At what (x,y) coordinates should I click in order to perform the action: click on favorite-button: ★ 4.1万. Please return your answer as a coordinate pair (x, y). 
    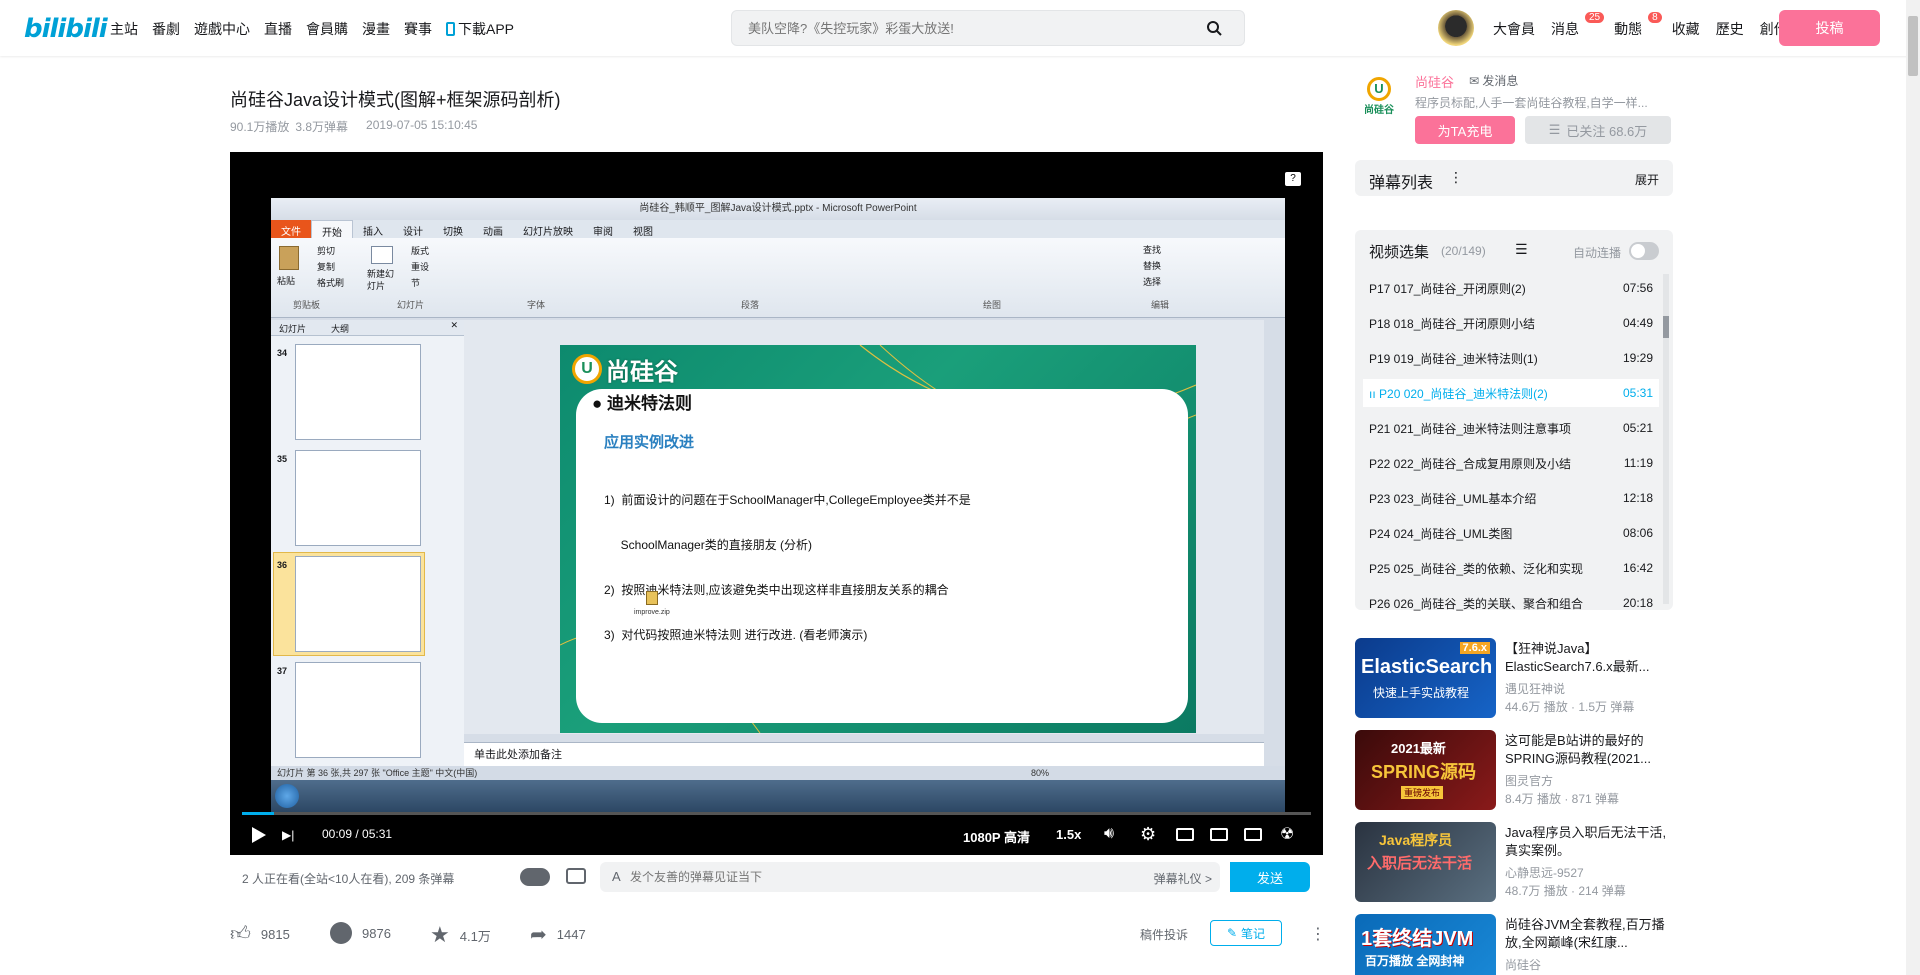
    Looking at the image, I should click on (460, 935).